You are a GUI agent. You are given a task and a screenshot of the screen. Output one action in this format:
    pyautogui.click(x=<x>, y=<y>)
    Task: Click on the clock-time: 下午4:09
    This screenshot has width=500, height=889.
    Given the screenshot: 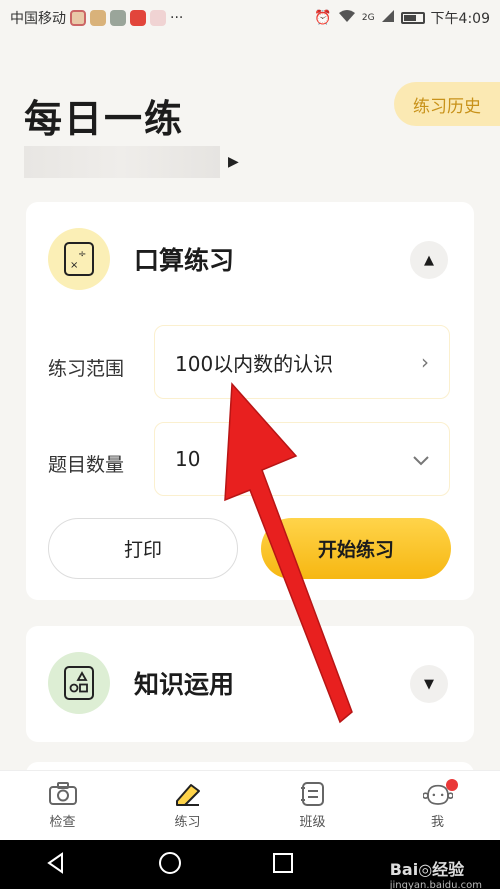 What is the action you would take?
    pyautogui.click(x=460, y=19)
    